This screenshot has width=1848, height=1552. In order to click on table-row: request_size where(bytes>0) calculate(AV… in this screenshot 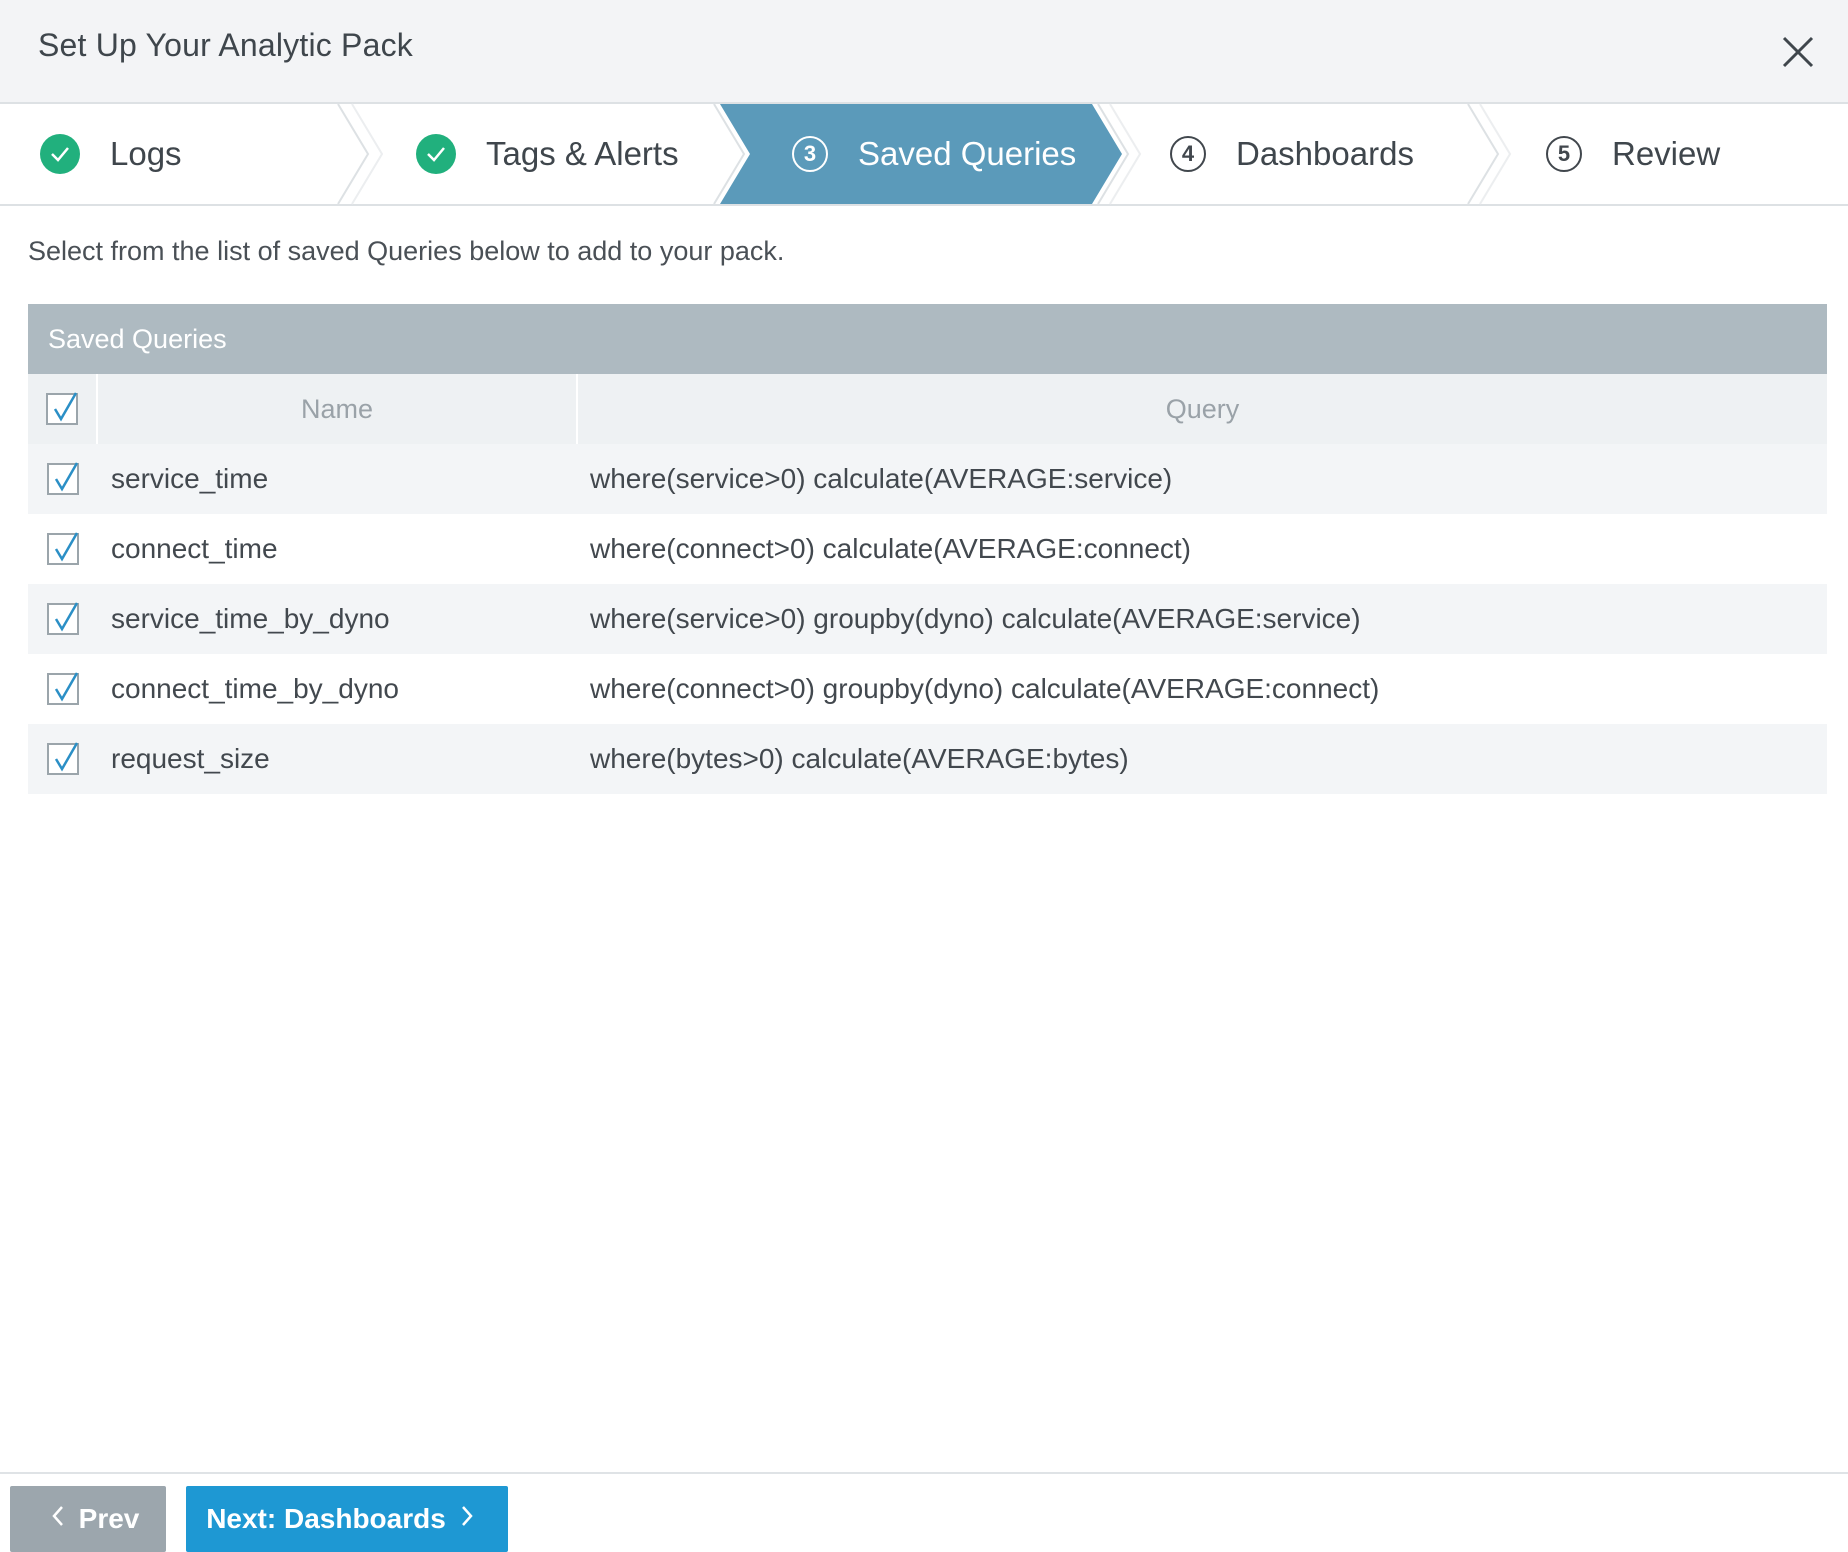, I will do `click(927, 759)`.